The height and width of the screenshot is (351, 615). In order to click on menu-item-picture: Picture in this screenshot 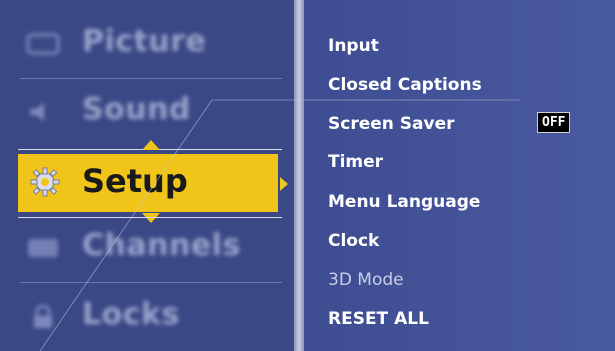, I will do `click(151, 44)`.